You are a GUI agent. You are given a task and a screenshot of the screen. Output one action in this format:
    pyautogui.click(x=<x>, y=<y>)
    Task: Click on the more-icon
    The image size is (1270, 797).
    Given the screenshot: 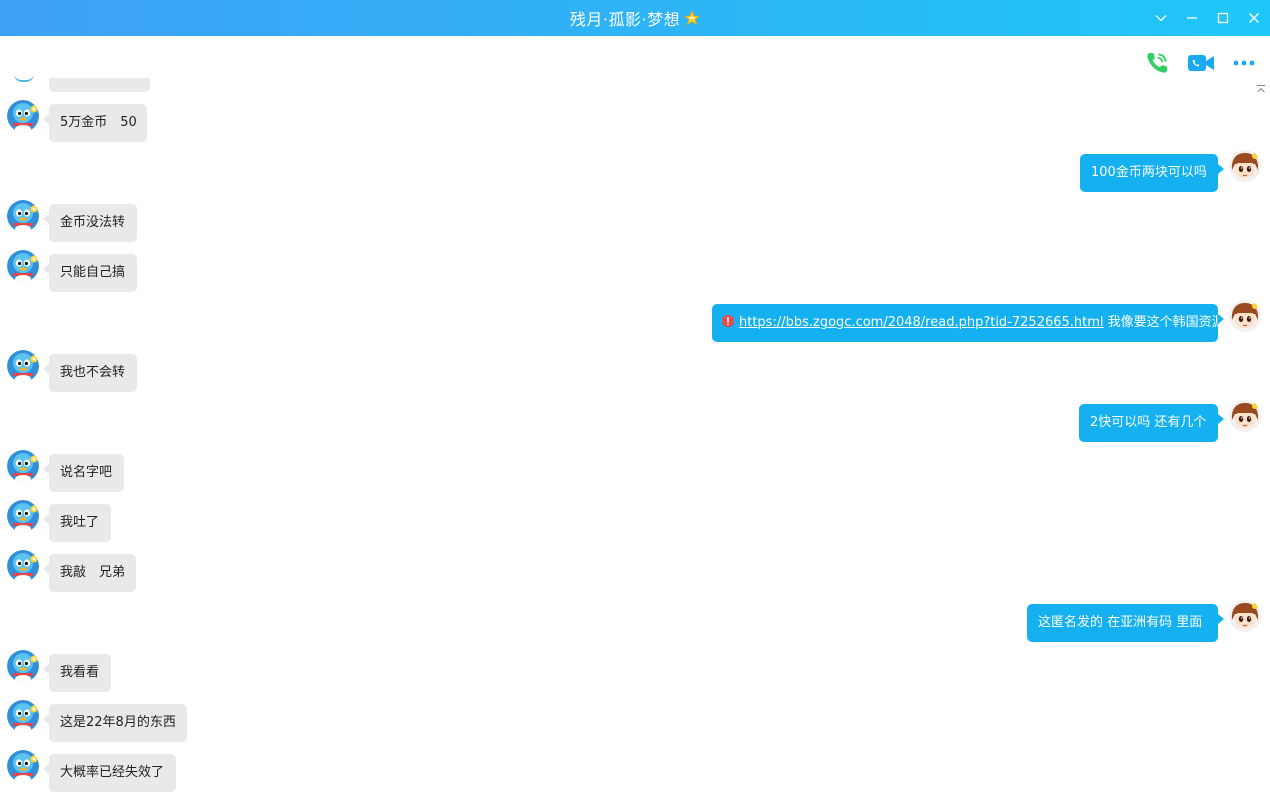 What is the action you would take?
    pyautogui.click(x=1244, y=63)
    